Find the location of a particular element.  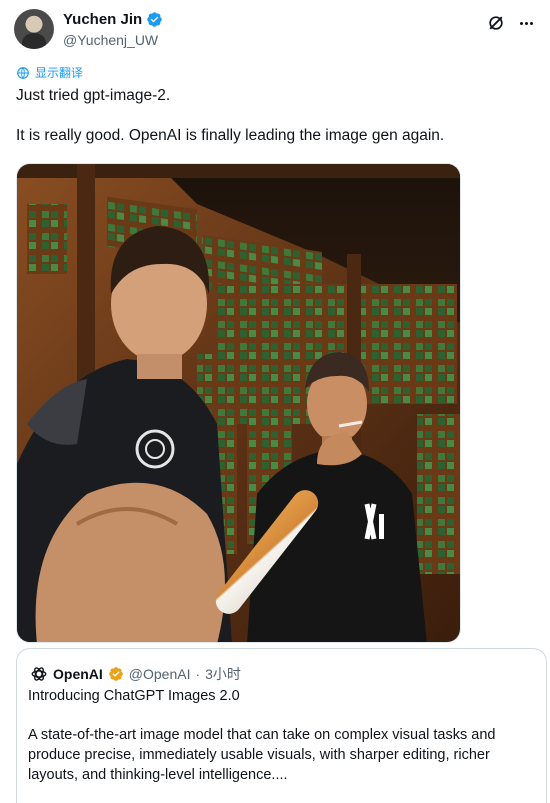

author-name: Yuchen Jin is located at coordinates (102, 19).